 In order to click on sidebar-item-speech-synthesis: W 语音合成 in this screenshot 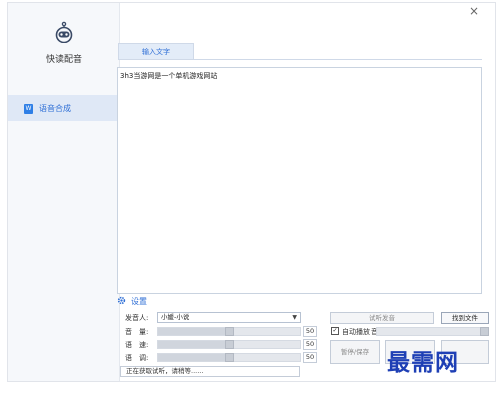, I will do `click(64, 108)`.